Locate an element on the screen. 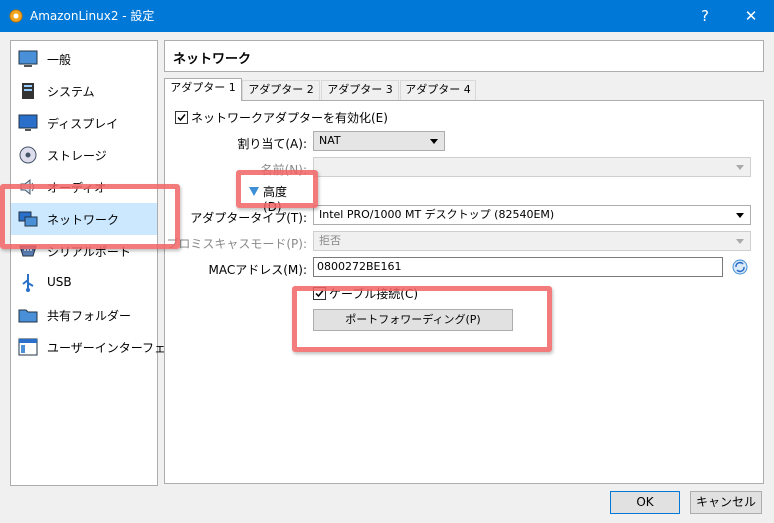 This screenshot has height=523, width=774. cancel-button: キャンセル is located at coordinates (726, 502).